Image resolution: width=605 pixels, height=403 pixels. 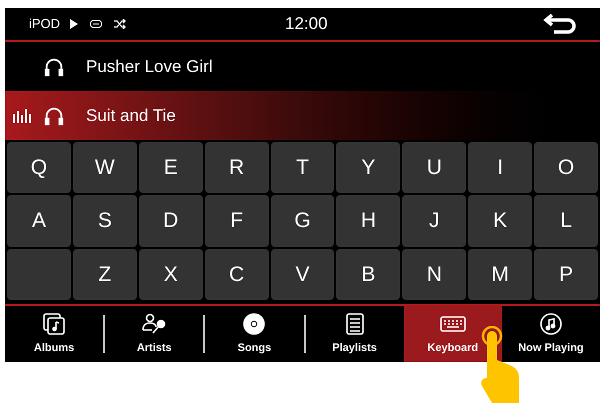 What do you see at coordinates (254, 324) in the screenshot?
I see `disc-icon` at bounding box center [254, 324].